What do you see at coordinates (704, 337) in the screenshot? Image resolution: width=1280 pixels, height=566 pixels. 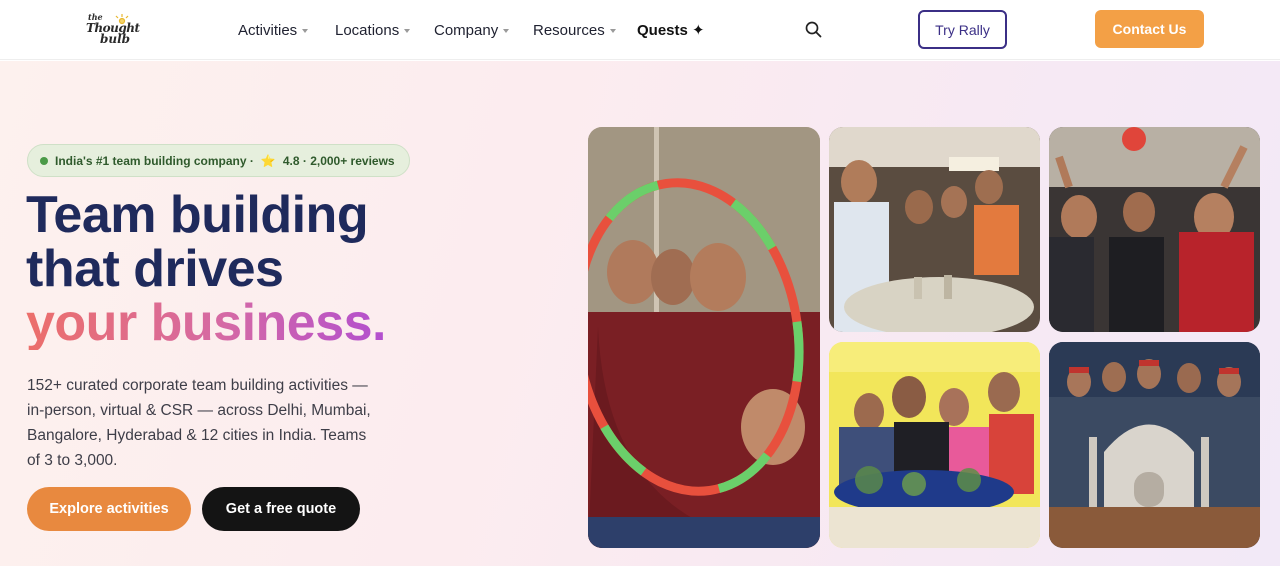 I see `photo-team-hula-hoop` at bounding box center [704, 337].